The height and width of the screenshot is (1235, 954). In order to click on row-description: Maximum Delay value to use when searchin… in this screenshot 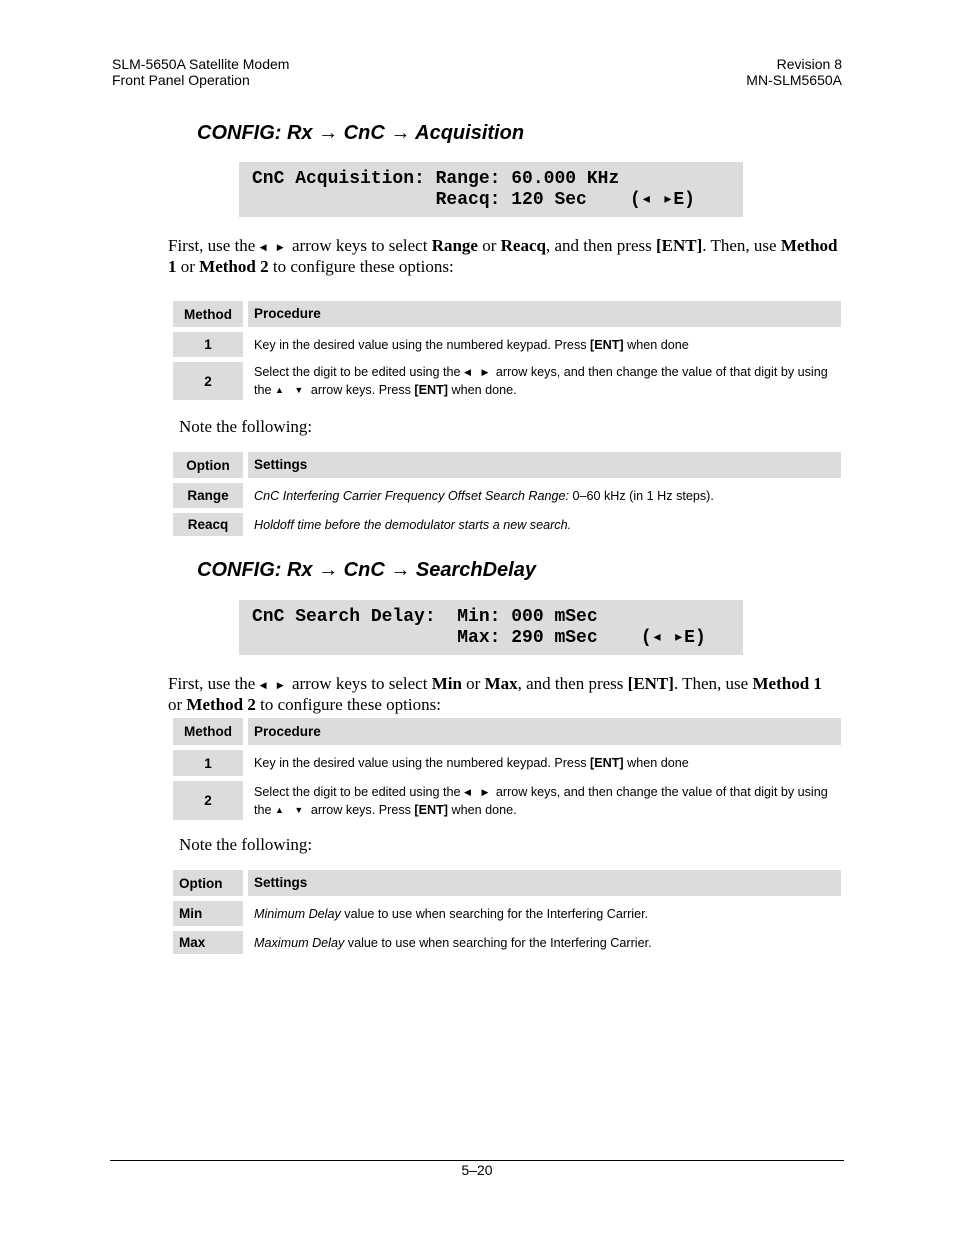, I will do `click(544, 942)`.